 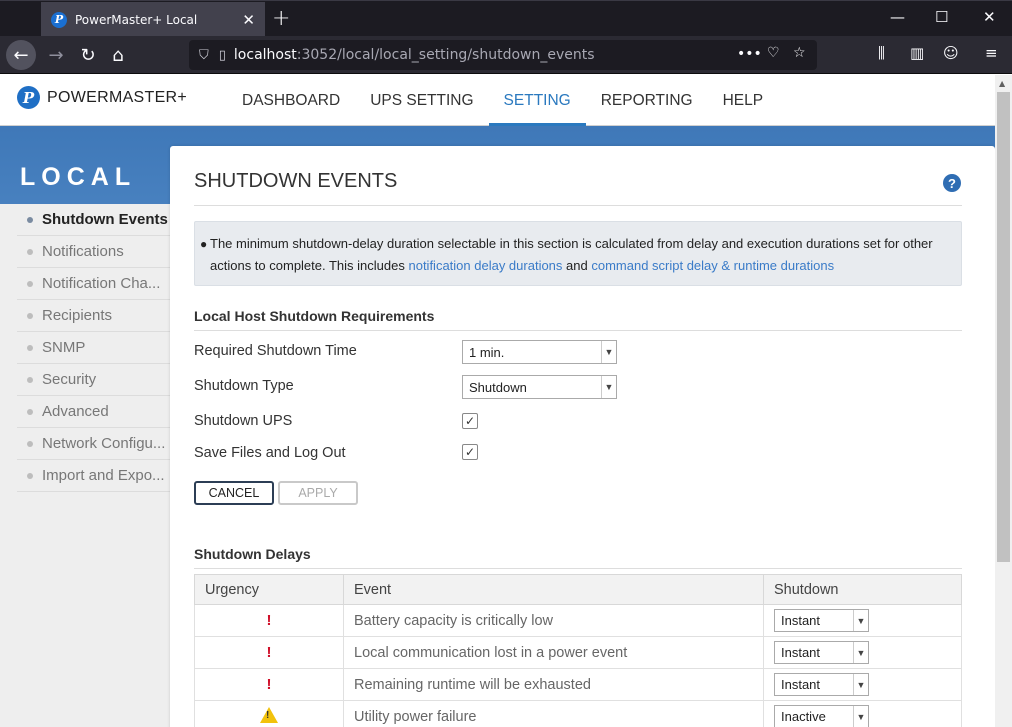 I want to click on table-row: ! Utility power failure Inactive ▼, so click(x=578, y=713).